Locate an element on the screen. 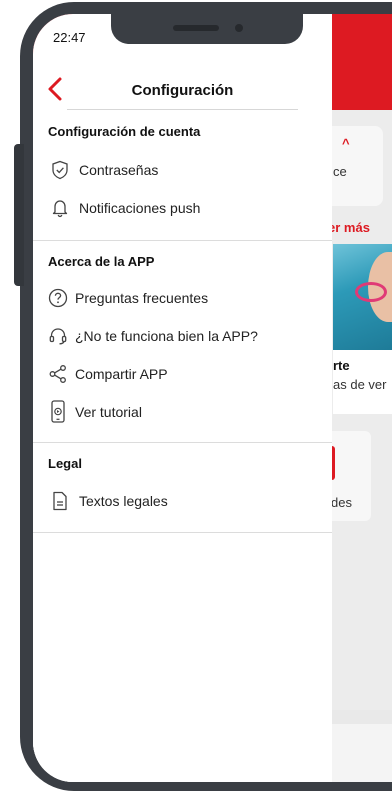 The image size is (392, 791). background-card is located at coordinates (353, 166).